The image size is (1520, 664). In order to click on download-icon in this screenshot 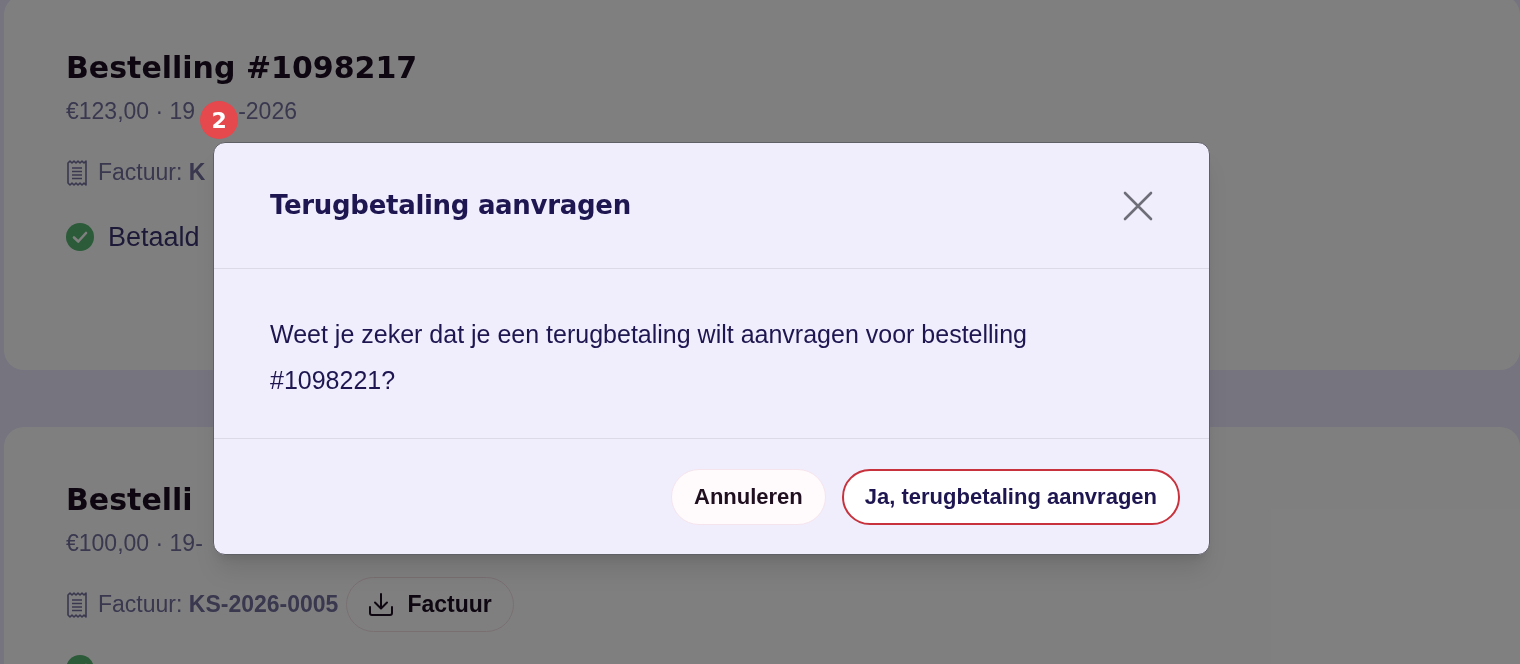, I will do `click(381, 604)`.